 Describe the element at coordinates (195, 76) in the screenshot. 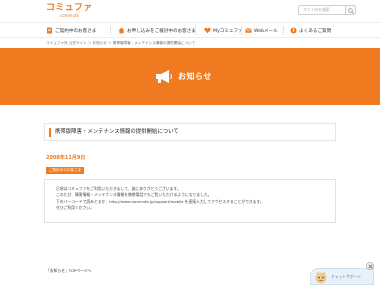

I see `page-title: お知らせ` at that location.